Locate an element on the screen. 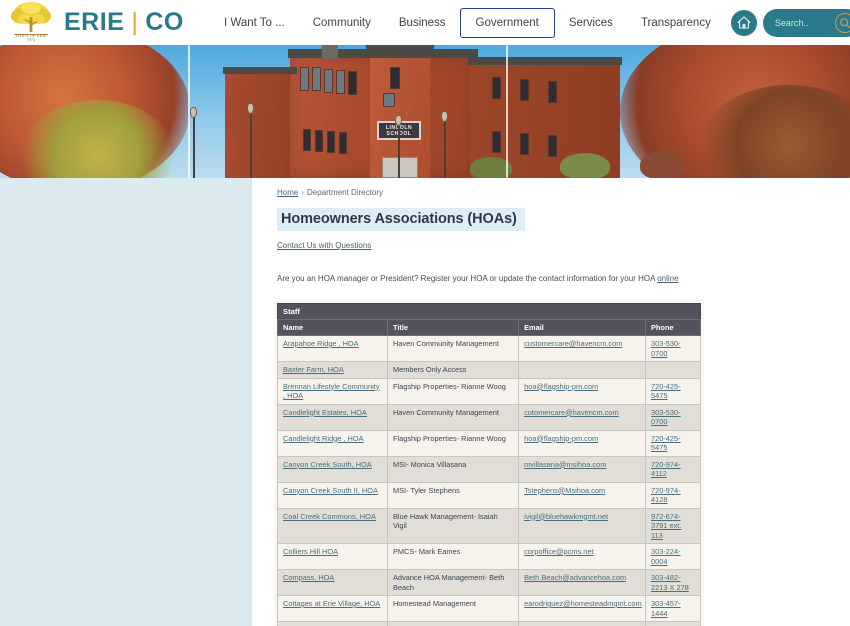 The image size is (850, 626). hoa-title-cell: MSI- Tyler Stephens is located at coordinates (453, 495).